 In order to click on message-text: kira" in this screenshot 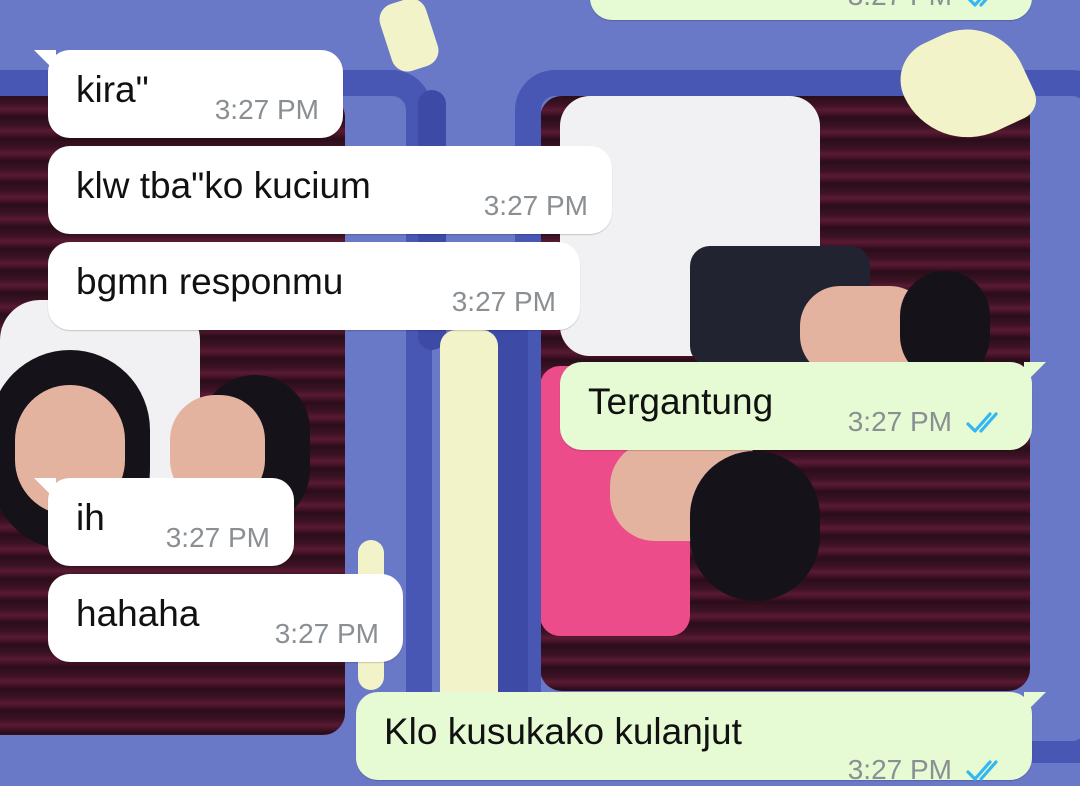, I will do `click(112, 89)`.